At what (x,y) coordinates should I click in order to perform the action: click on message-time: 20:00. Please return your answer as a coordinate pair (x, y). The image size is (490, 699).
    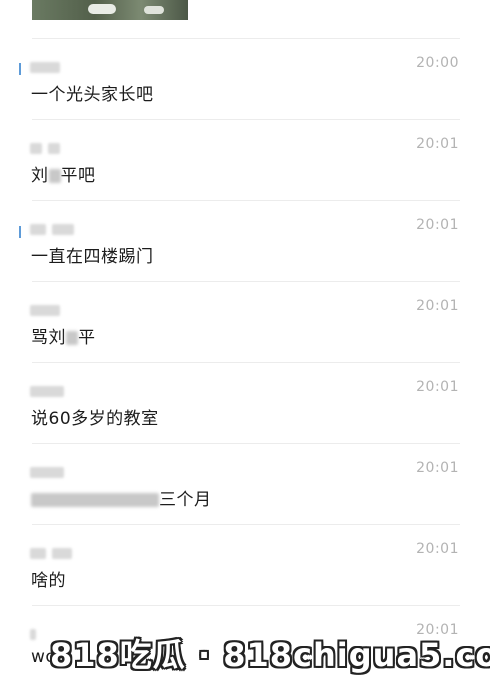
    Looking at the image, I should click on (437, 63).